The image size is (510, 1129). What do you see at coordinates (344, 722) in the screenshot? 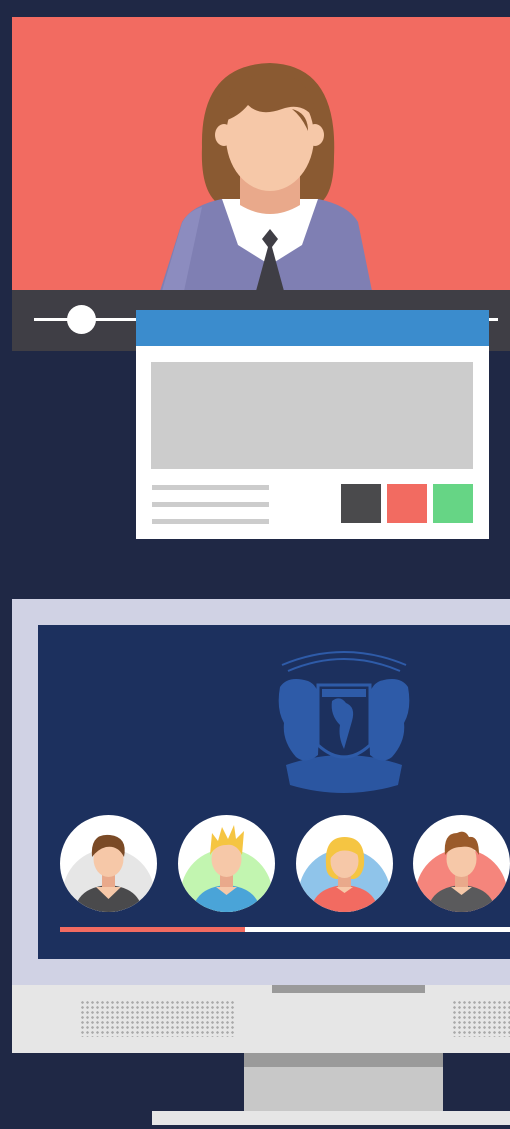
I see `unam-seal-icon` at bounding box center [344, 722].